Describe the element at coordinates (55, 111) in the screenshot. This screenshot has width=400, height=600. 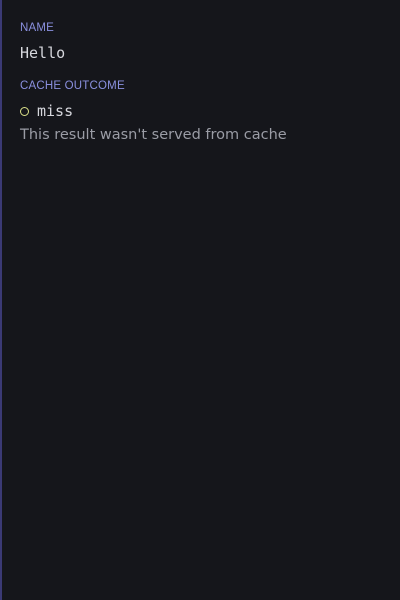
I see `cache-outcome-value: miss` at that location.